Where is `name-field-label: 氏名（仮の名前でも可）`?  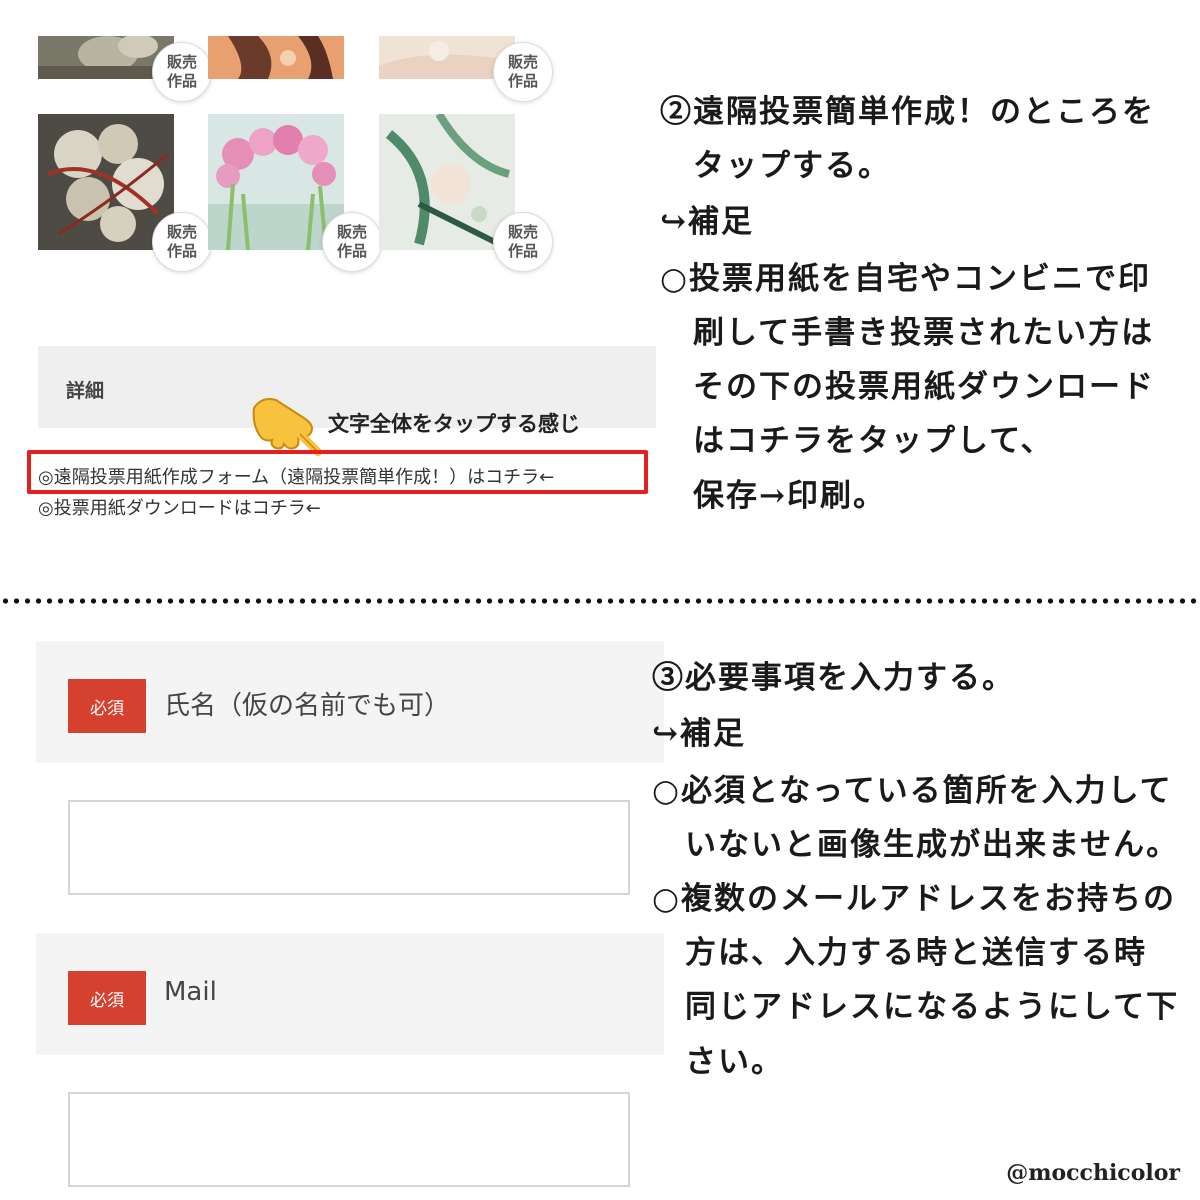
name-field-label: 氏名（仮の名前でも可） is located at coordinates (307, 706).